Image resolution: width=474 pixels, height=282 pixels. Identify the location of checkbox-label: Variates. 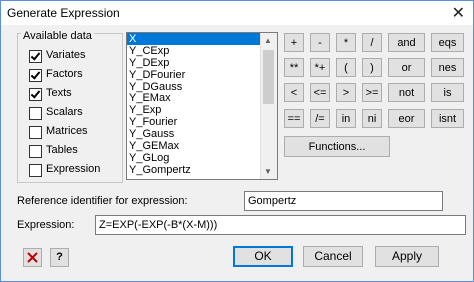
(66, 55).